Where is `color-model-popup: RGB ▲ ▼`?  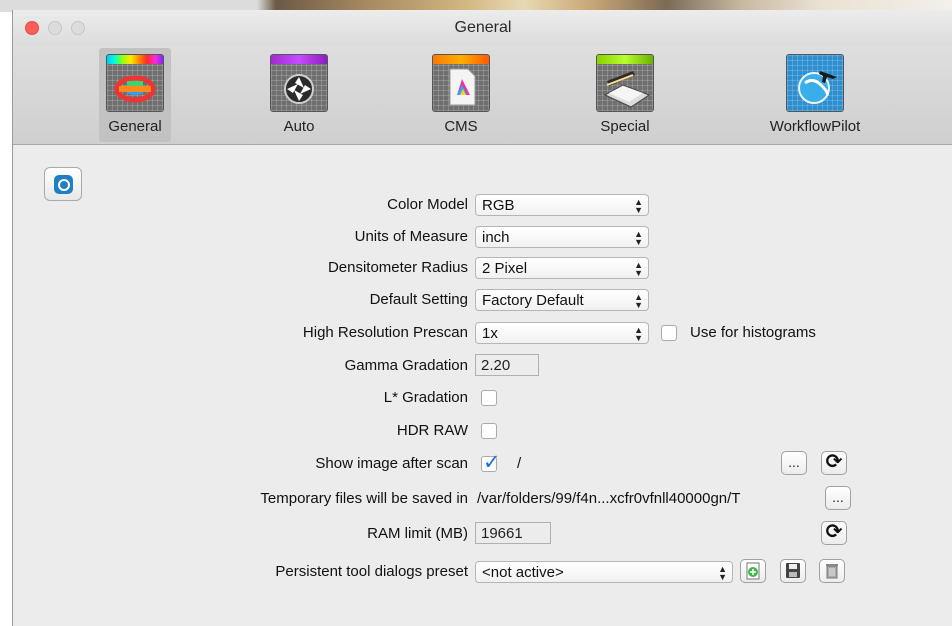
color-model-popup: RGB ▲ ▼ is located at coordinates (562, 205).